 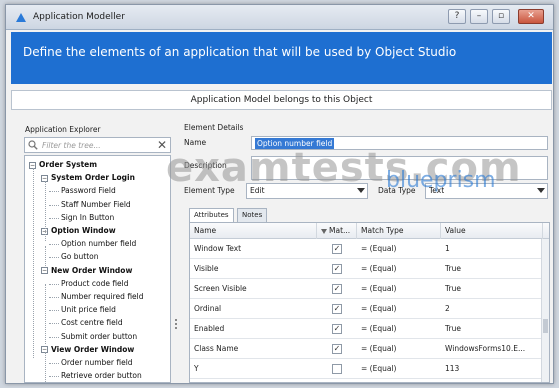 I want to click on name-label: Name, so click(x=195, y=142).